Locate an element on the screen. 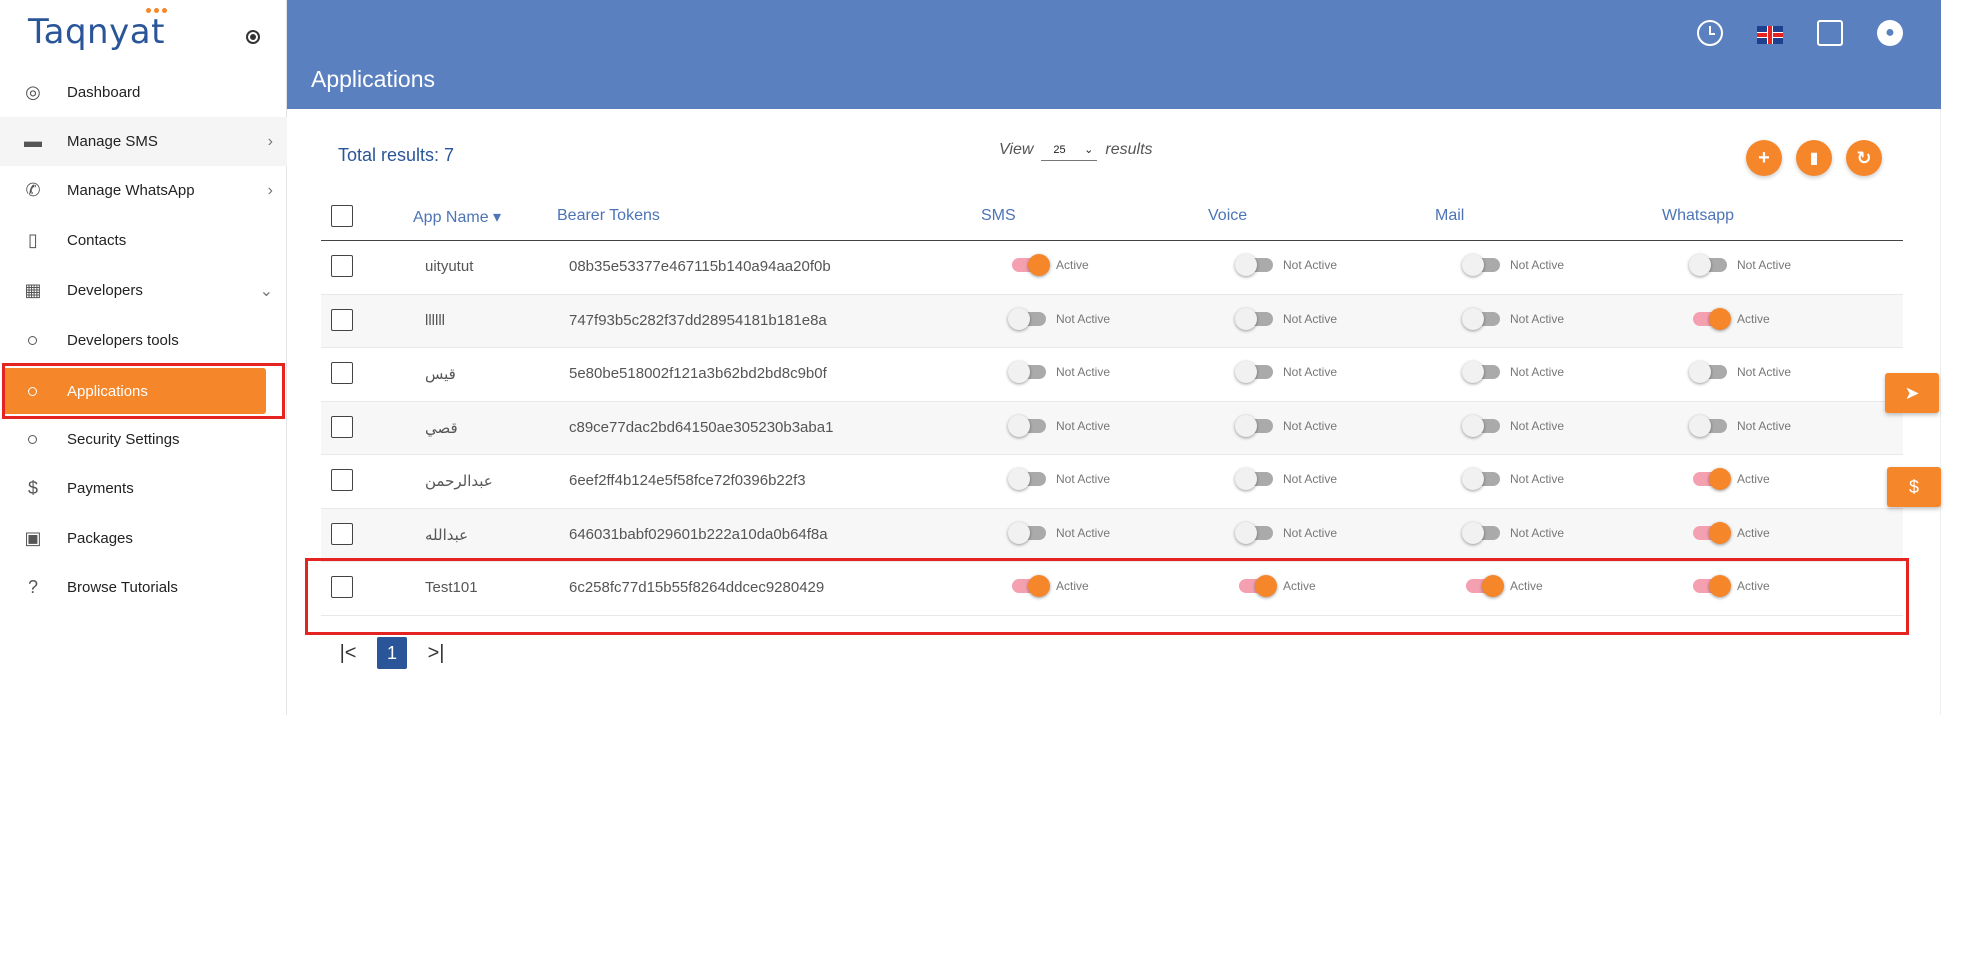 This screenshot has width=1975, height=976. language-flag-icon is located at coordinates (1770, 33).